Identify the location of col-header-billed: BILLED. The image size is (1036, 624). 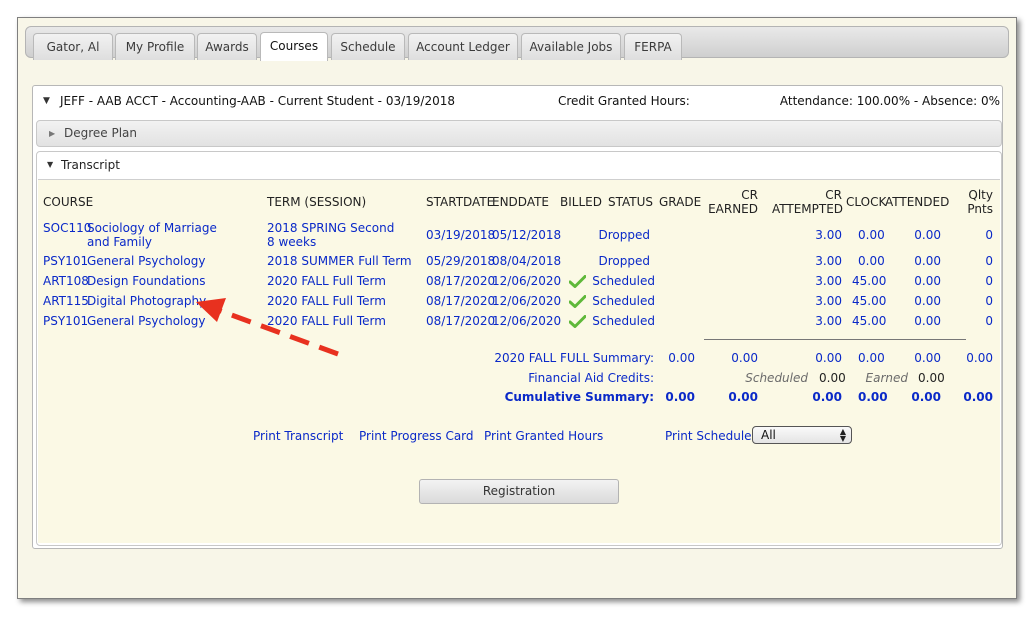
(581, 202).